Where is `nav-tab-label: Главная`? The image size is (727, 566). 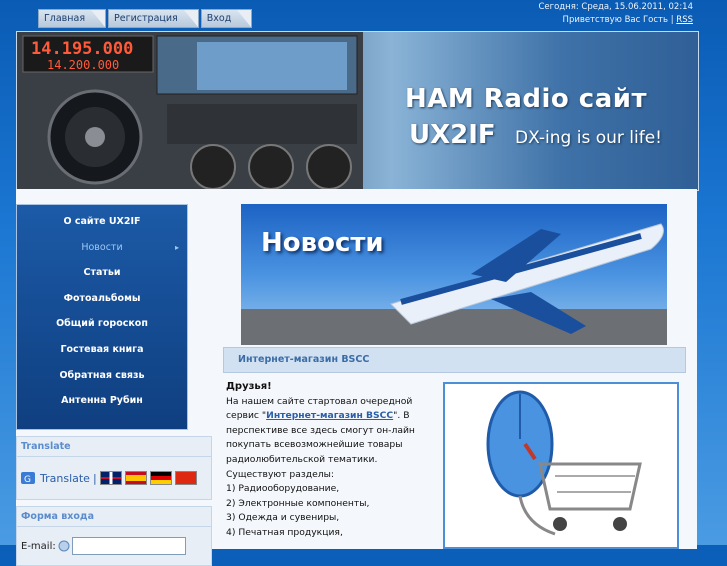
nav-tab-label: Главная is located at coordinates (65, 18).